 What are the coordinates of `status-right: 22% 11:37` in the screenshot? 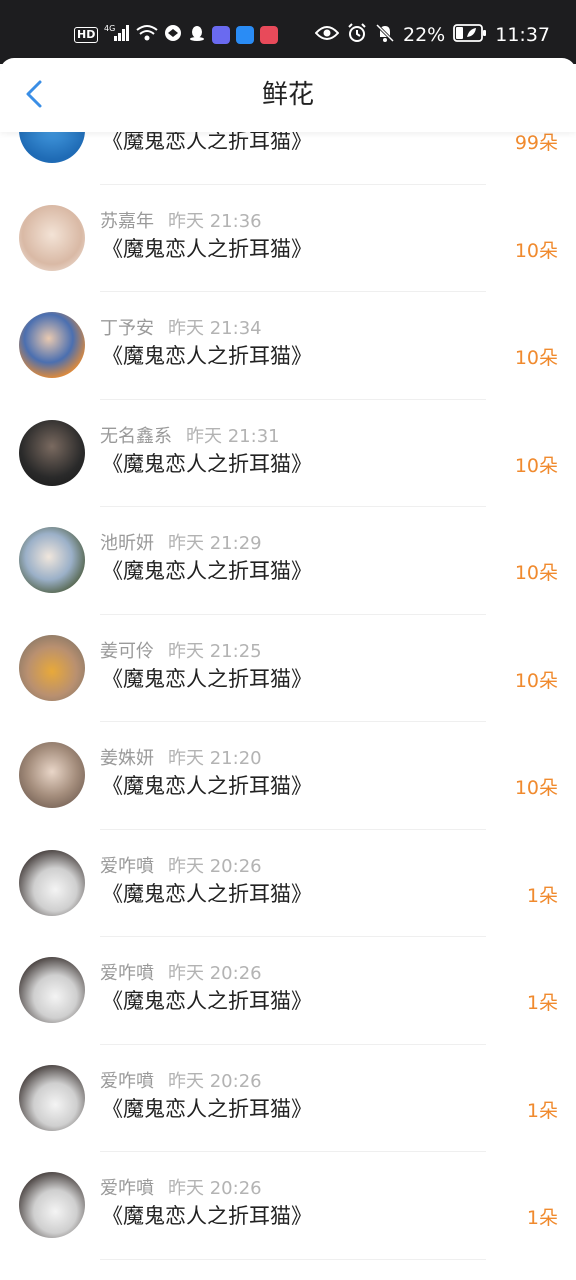 It's located at (432, 35).